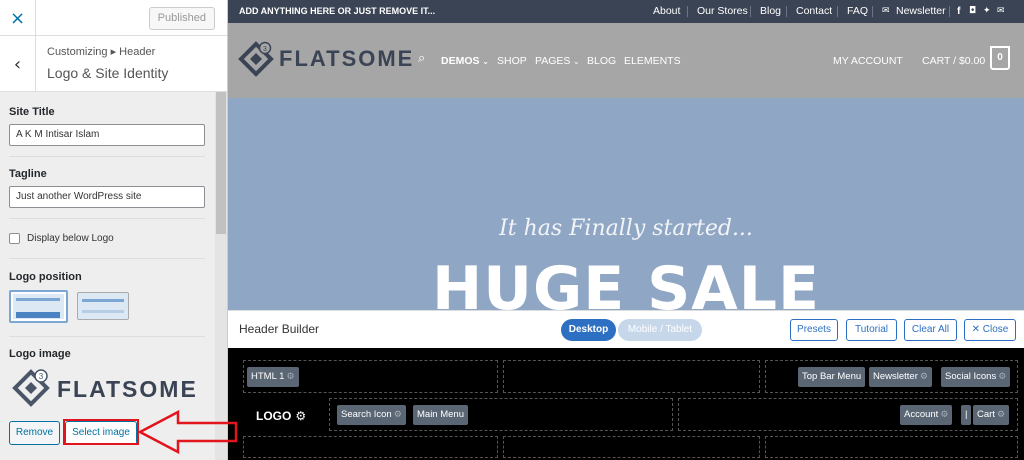  Describe the element at coordinates (588, 330) in the screenshot. I see `desktop-toggle: Desktop` at that location.